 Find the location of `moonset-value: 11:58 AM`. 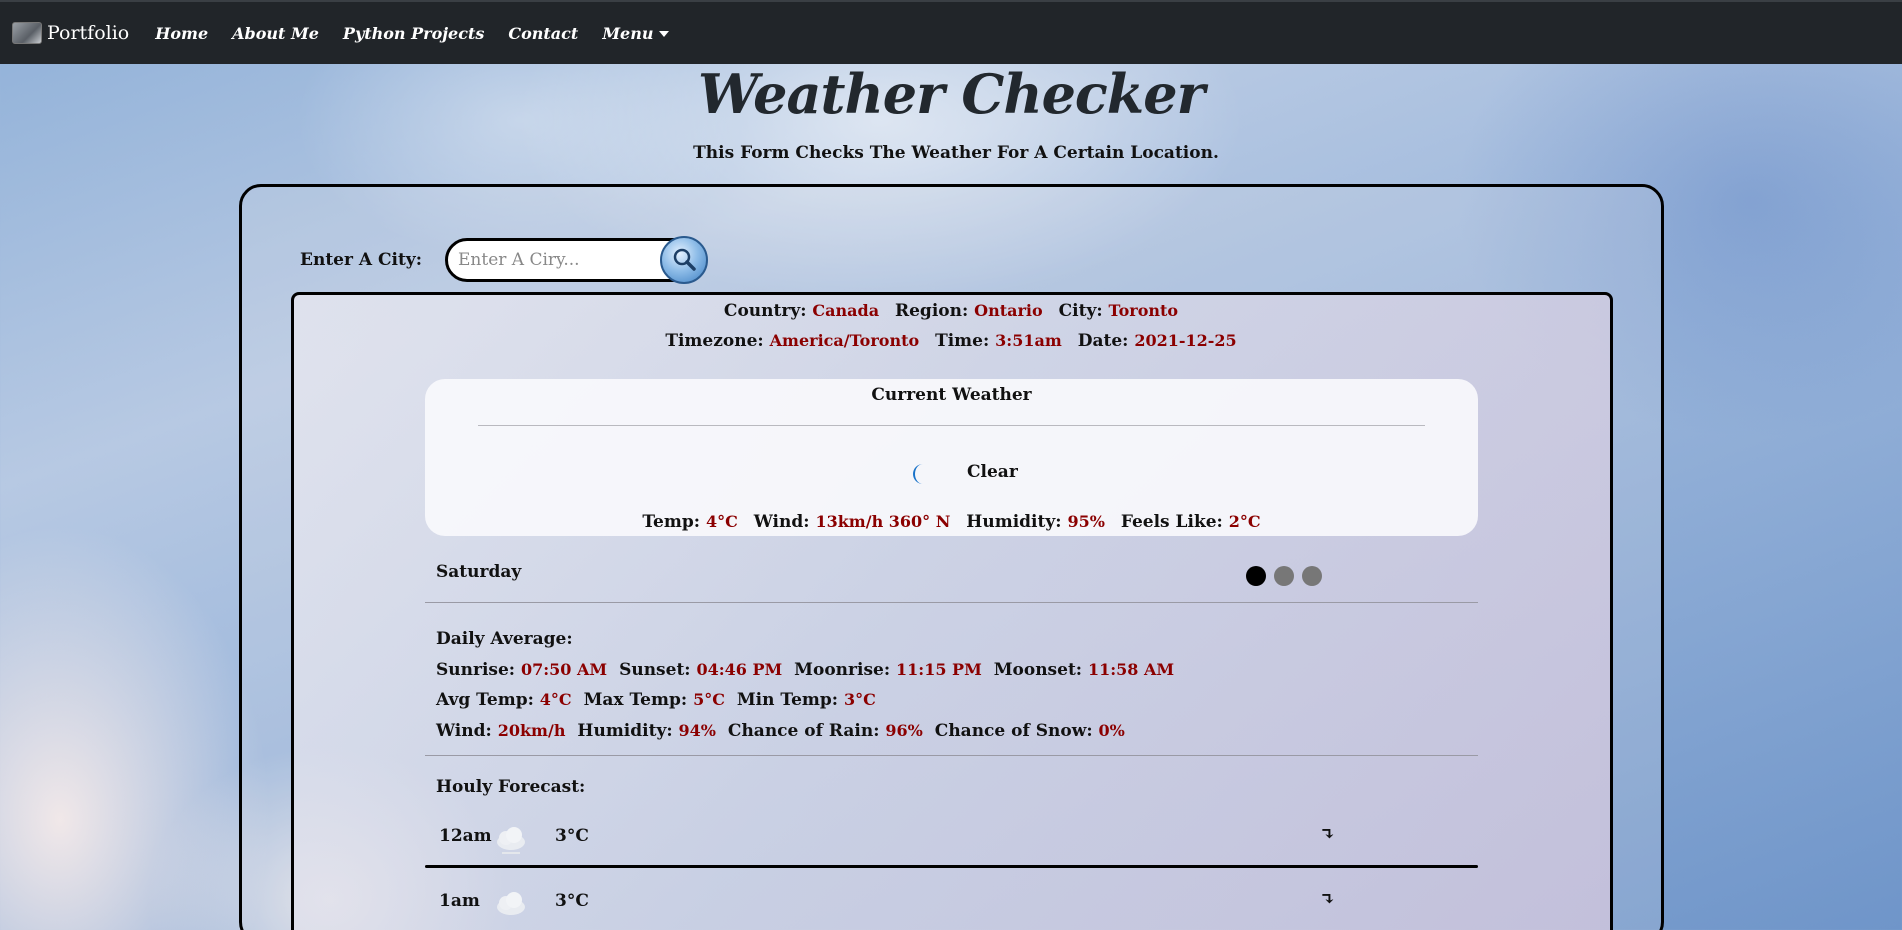

moonset-value: 11:58 AM is located at coordinates (1131, 669).